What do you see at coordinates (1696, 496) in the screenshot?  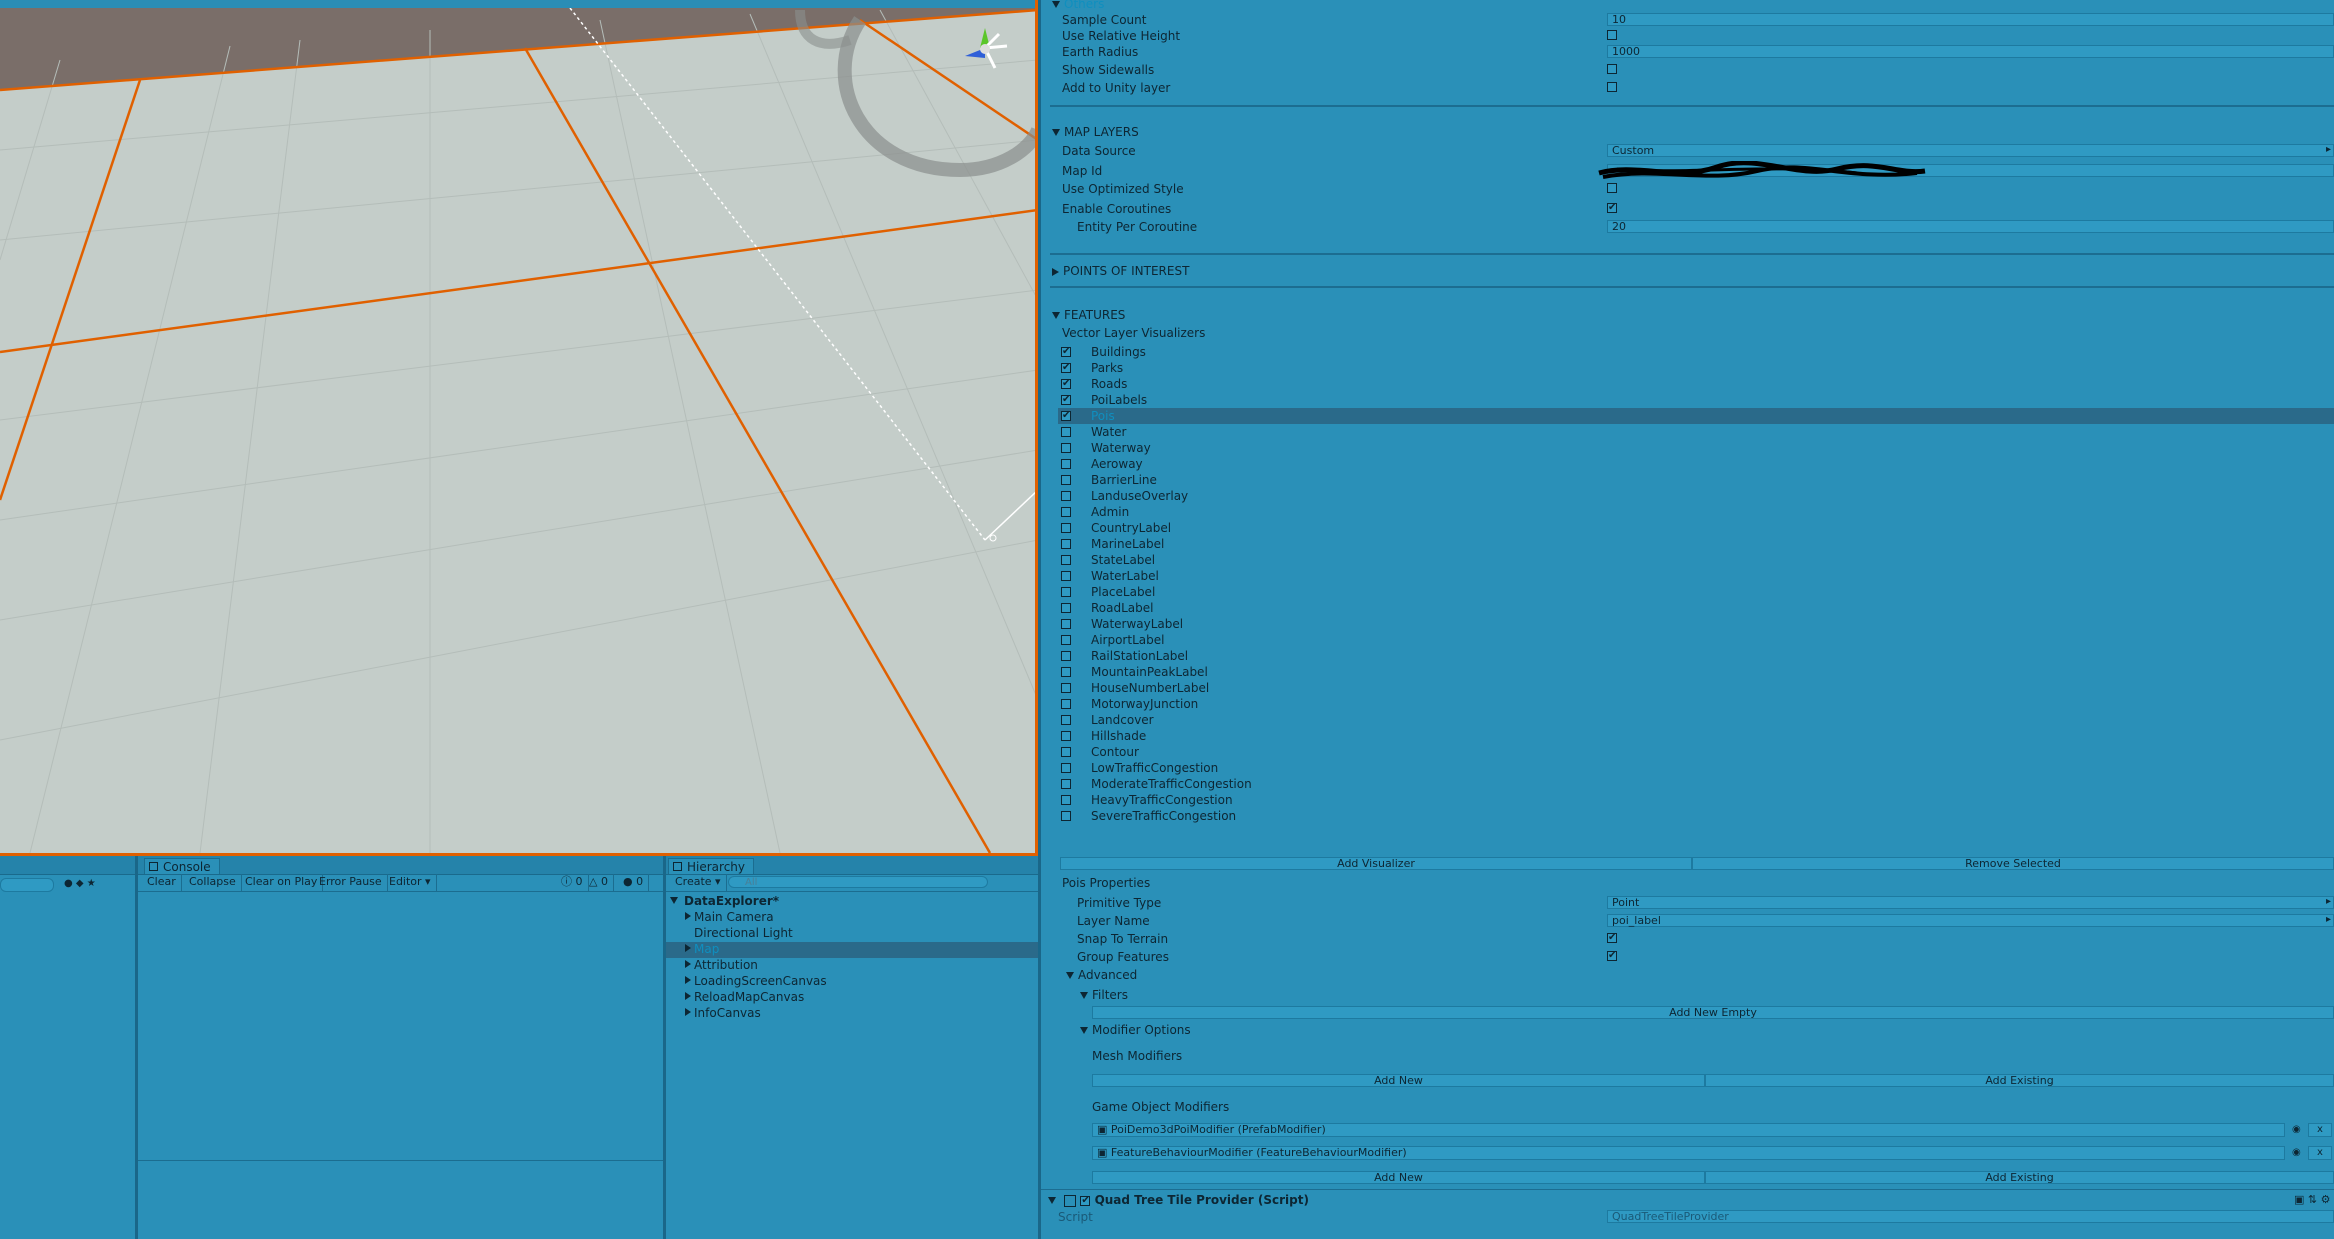 I see `visualizer-row: LanduseOverlay` at bounding box center [1696, 496].